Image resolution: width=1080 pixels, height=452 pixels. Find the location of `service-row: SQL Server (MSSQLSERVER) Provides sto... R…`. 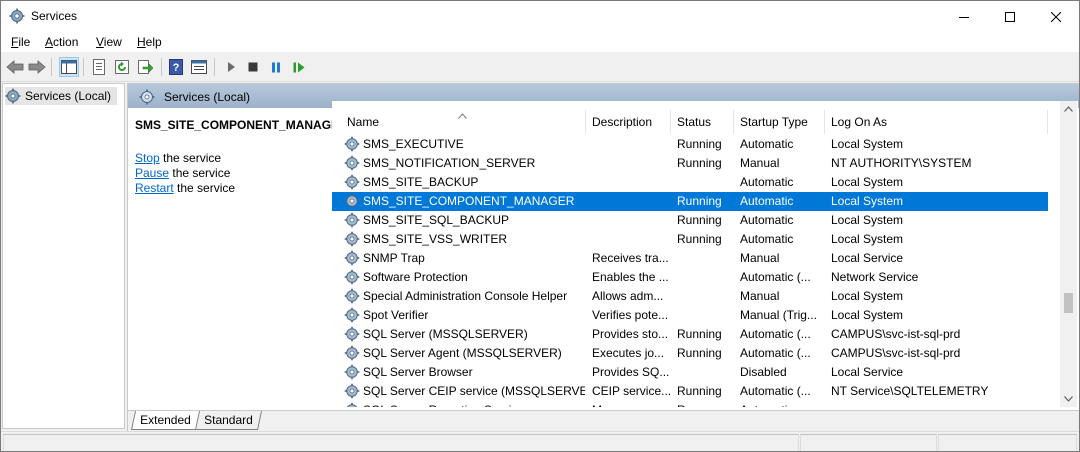

service-row: SQL Server (MSSQLSERVER) Provides sto... R… is located at coordinates (690, 334).